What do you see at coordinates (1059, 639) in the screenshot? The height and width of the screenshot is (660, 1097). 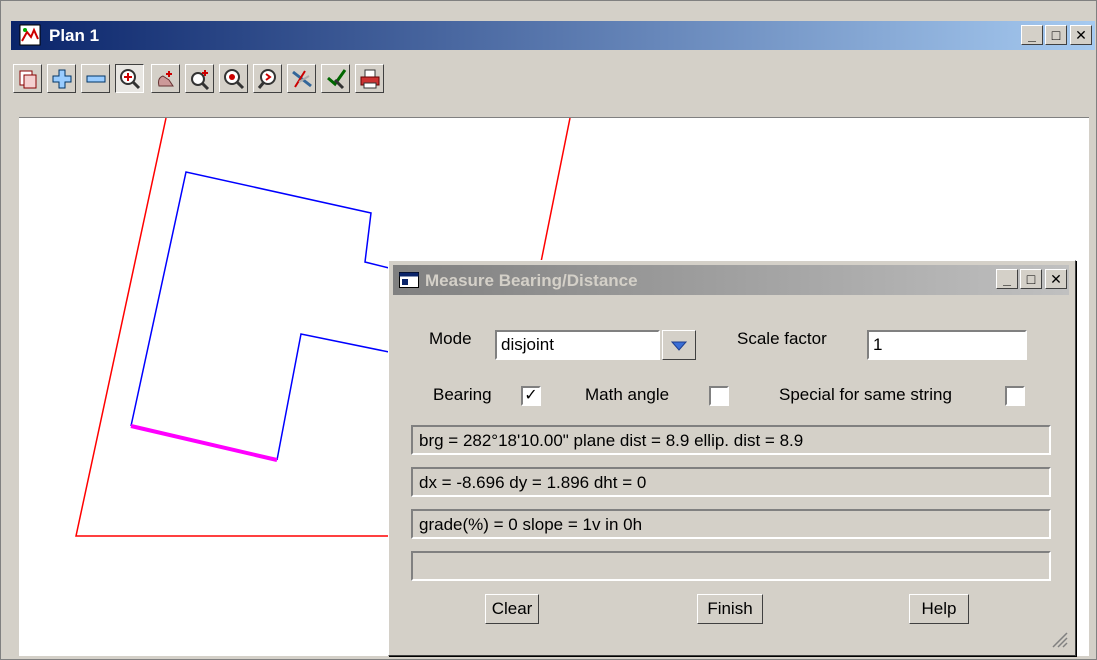 I see `resize-grip-icon` at bounding box center [1059, 639].